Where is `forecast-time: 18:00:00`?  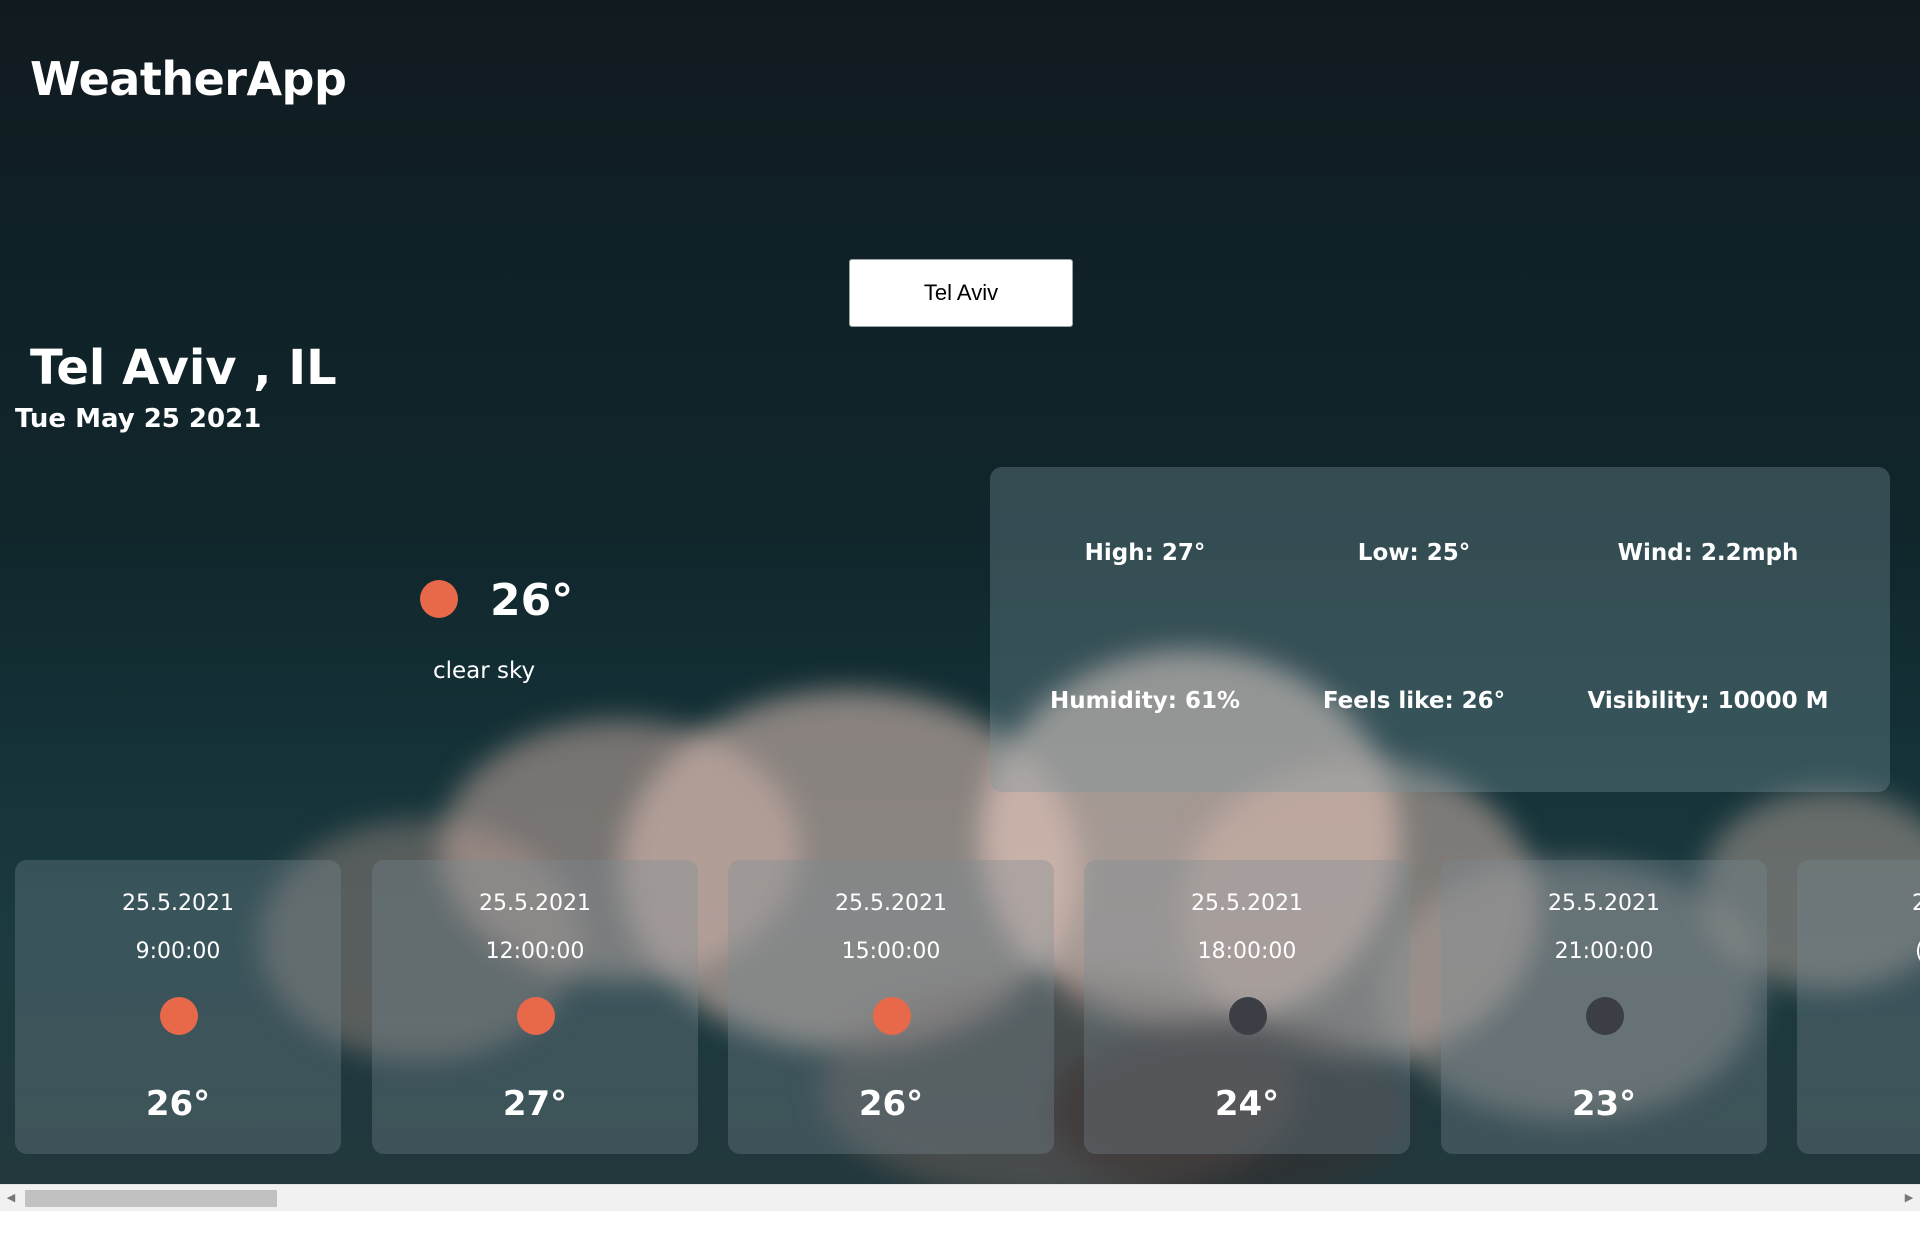
forecast-time: 18:00:00 is located at coordinates (1247, 951).